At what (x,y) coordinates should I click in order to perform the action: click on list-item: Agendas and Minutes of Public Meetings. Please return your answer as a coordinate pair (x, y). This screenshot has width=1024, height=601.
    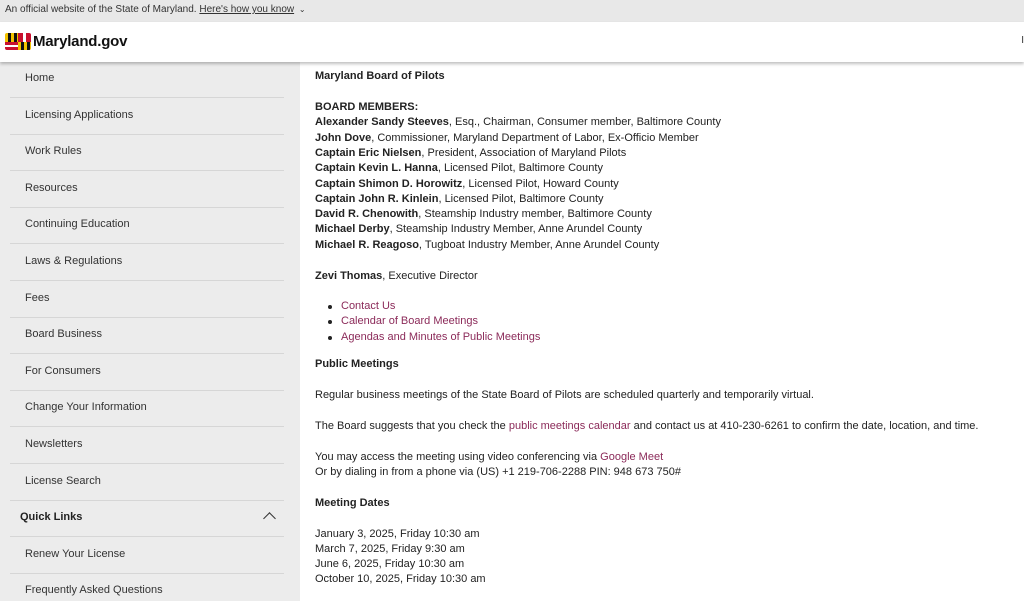
    Looking at the image, I should click on (427, 337).